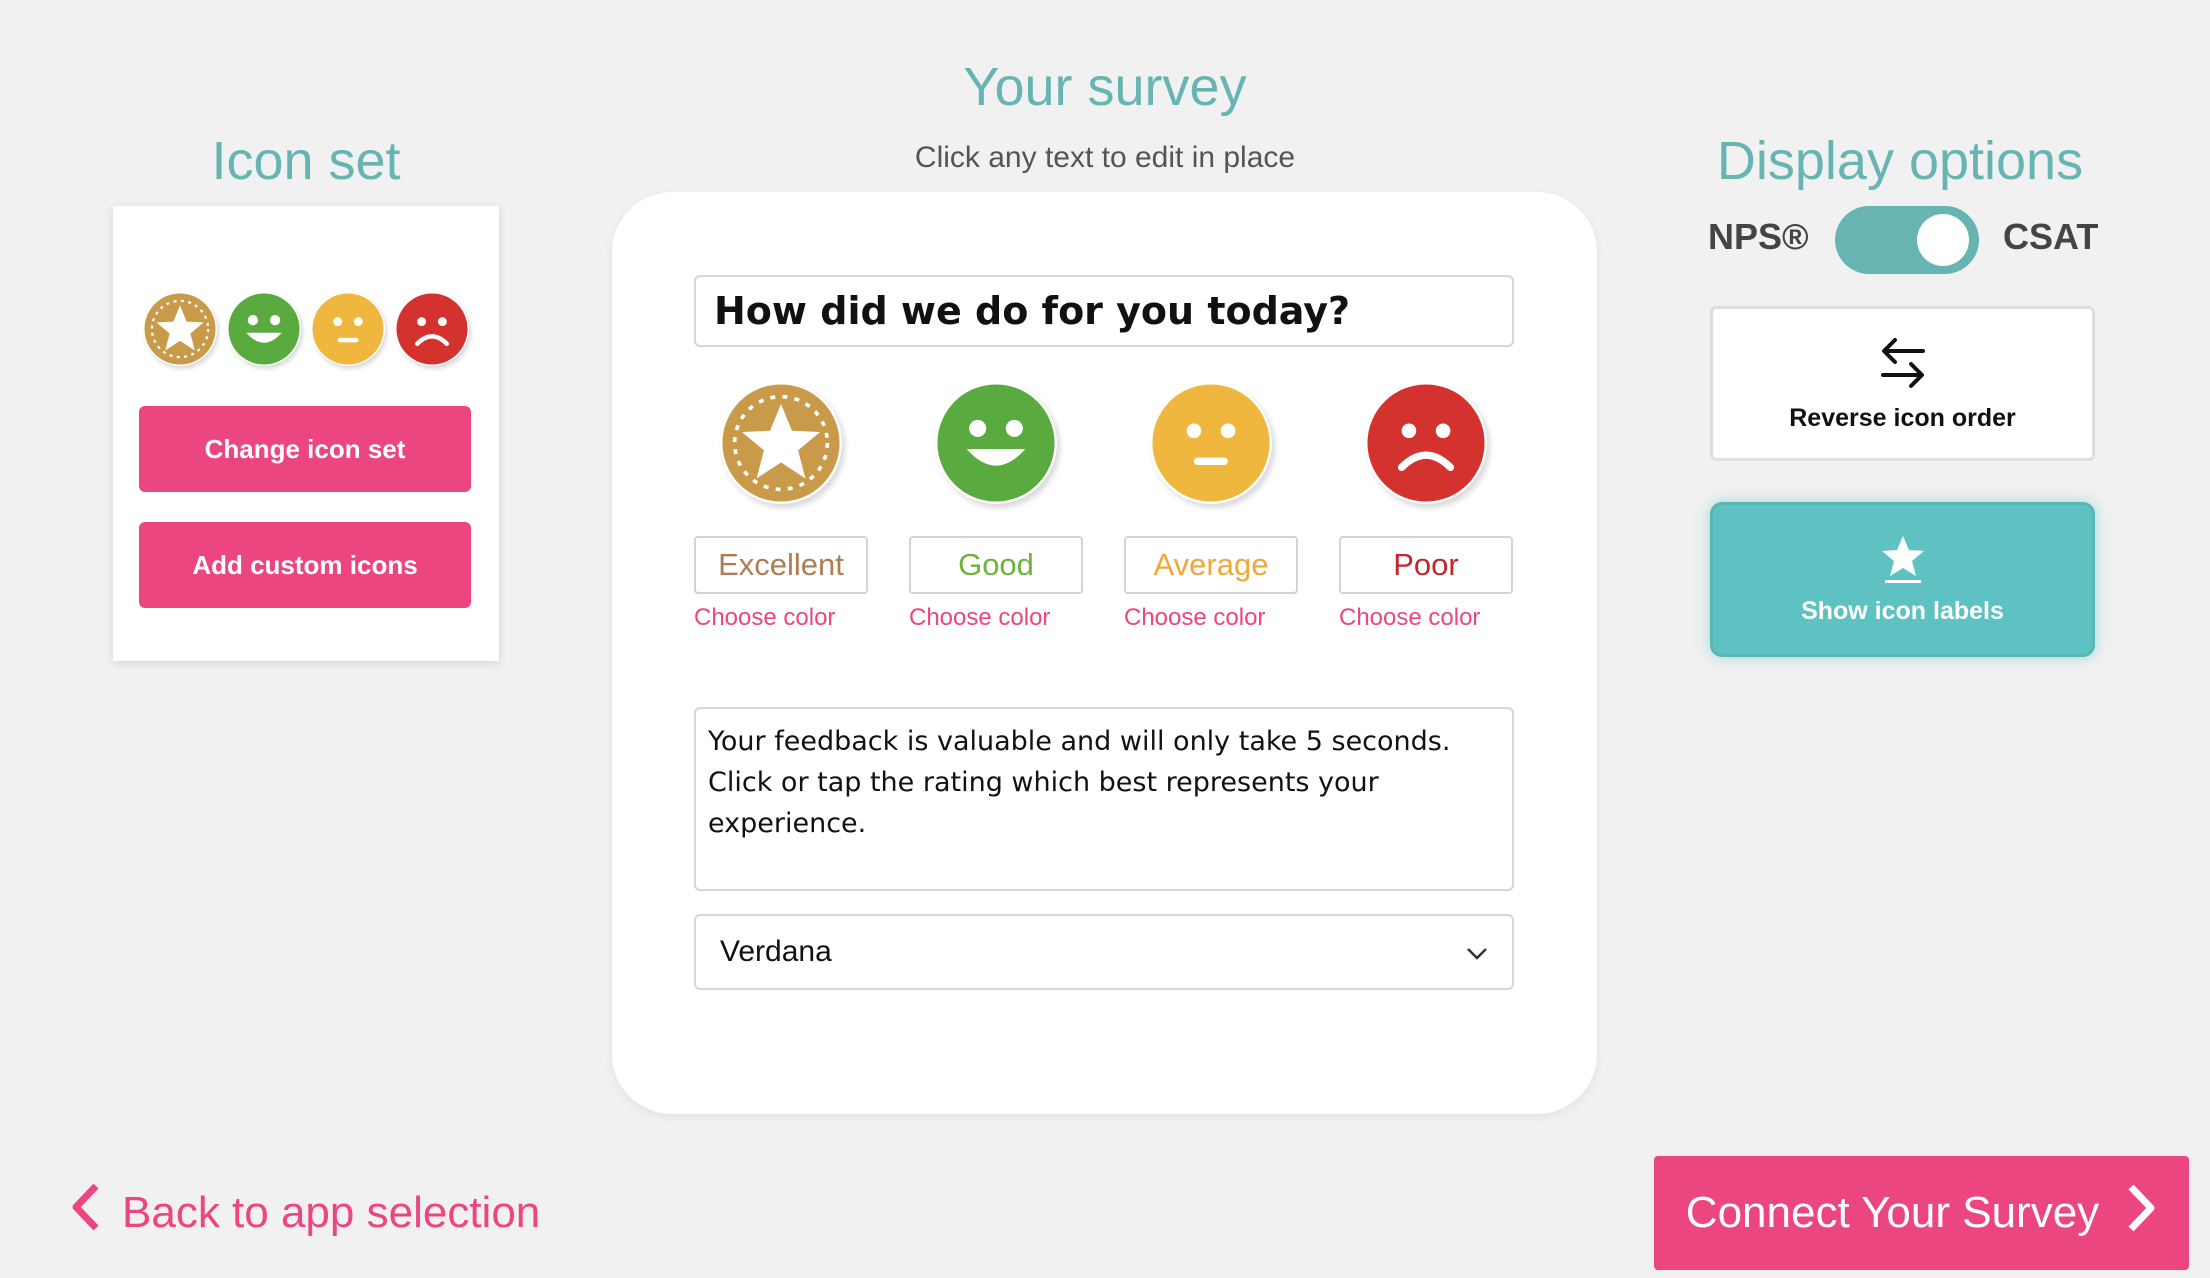  Describe the element at coordinates (1211, 565) in the screenshot. I see `rating-label-input: Average` at that location.